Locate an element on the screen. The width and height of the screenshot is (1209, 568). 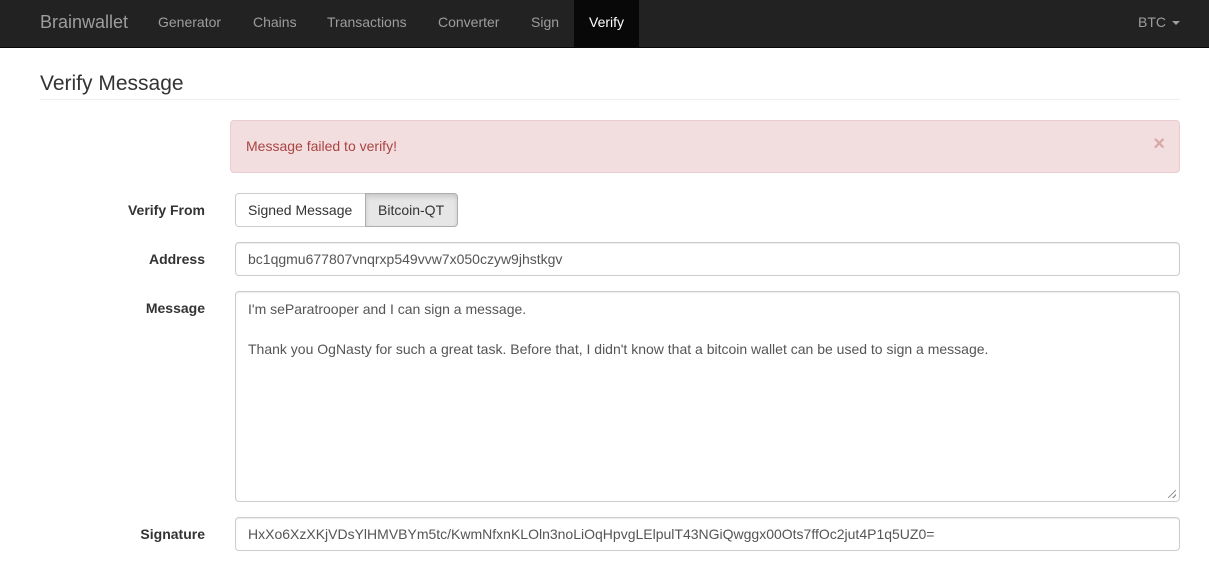
bitcoin-qt-button: Bitcoin-QT is located at coordinates (411, 210).